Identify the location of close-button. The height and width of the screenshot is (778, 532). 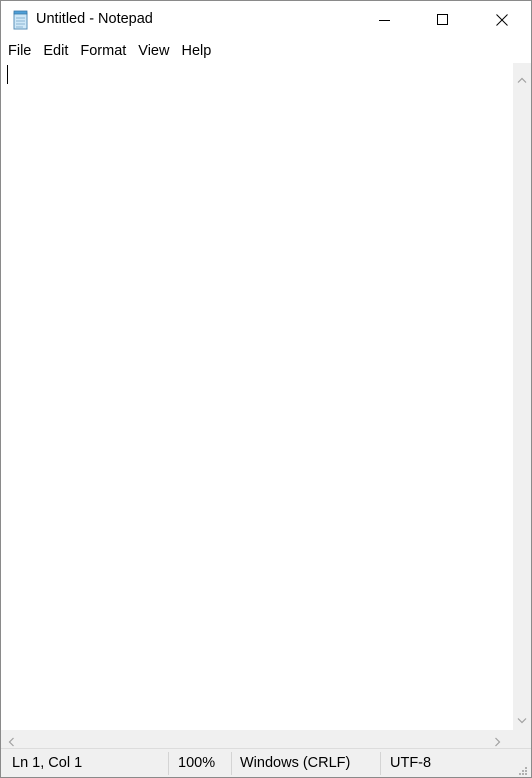
(502, 20).